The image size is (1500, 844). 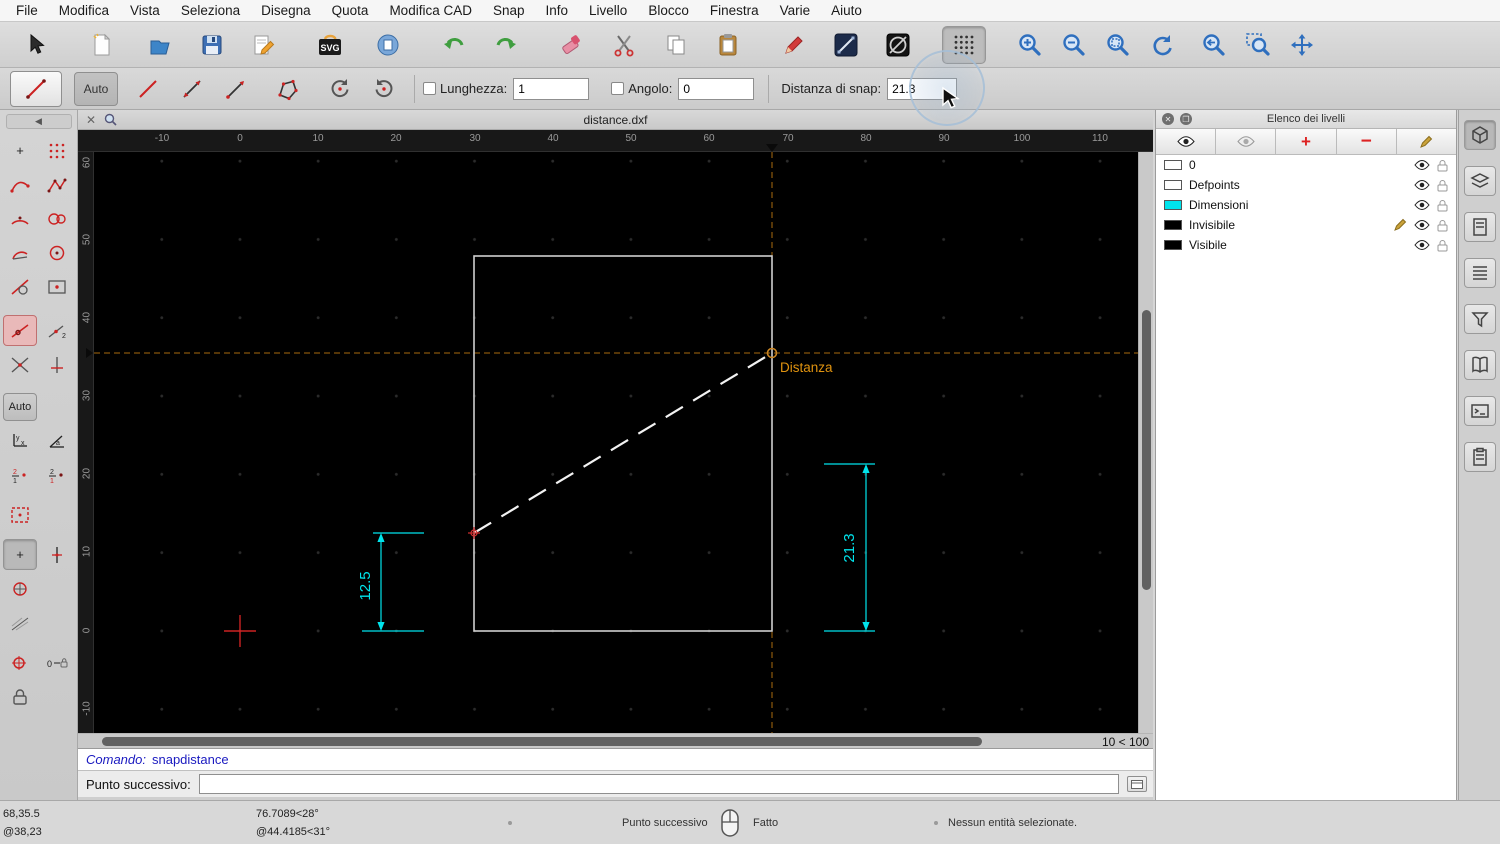 I want to click on rect-point-tool-button, so click(x=57, y=286).